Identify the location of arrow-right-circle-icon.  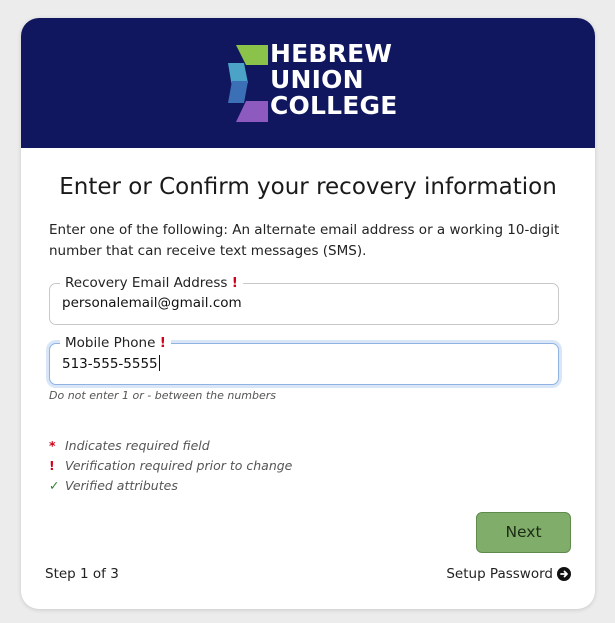
(564, 574).